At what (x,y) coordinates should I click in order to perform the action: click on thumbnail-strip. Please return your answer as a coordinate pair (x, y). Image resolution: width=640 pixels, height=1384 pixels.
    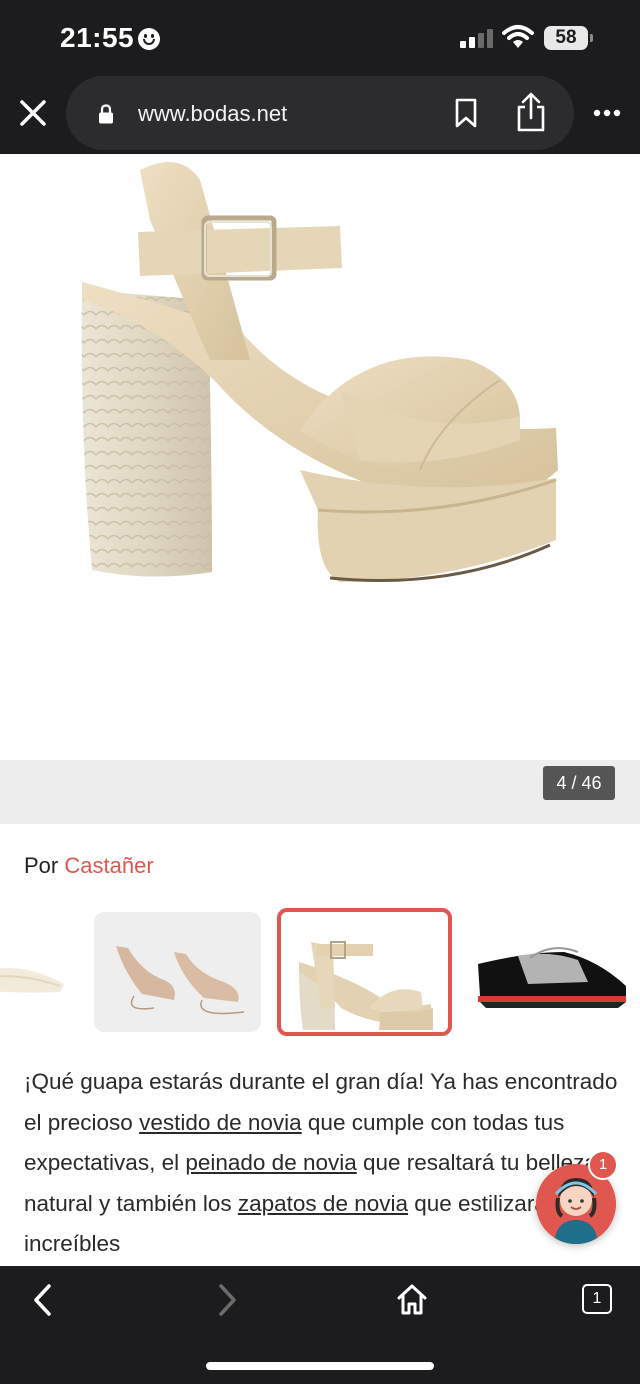
    Looking at the image, I should click on (320, 971).